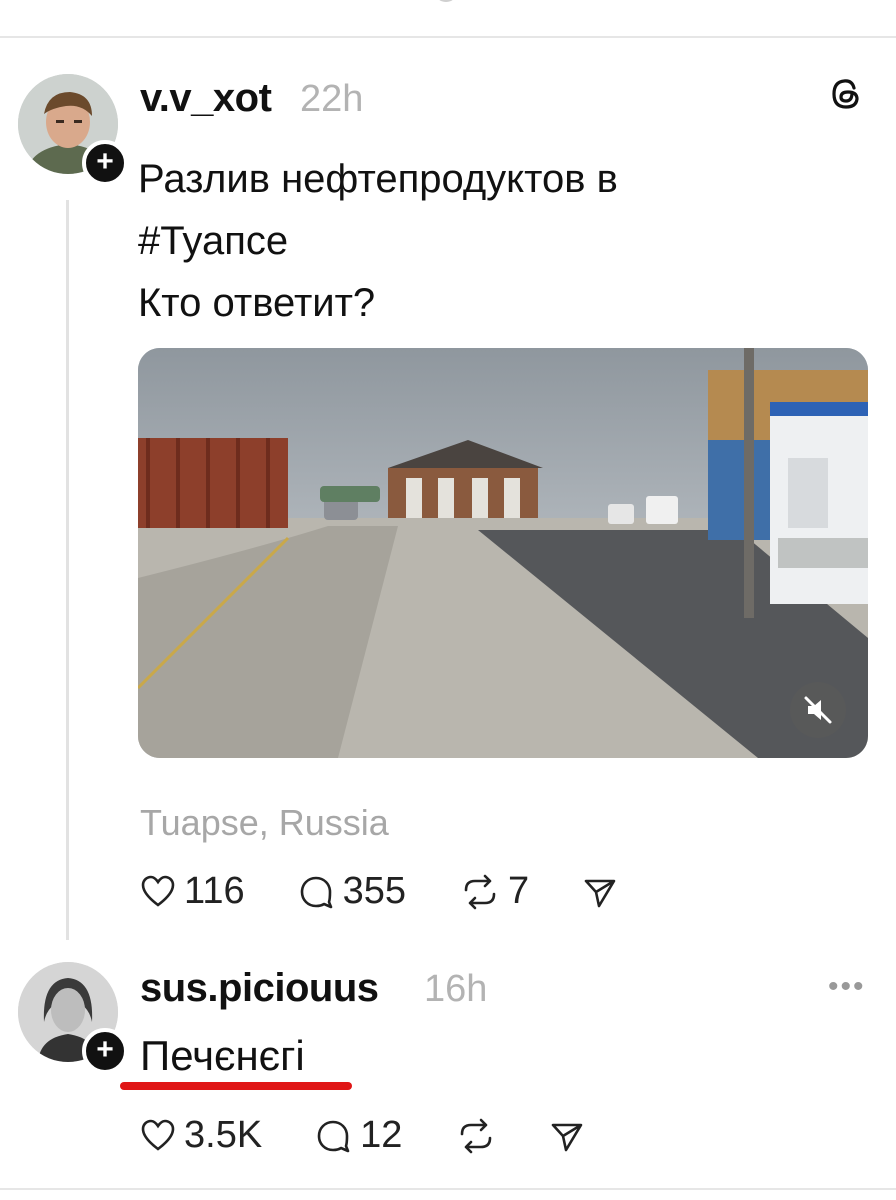 Image resolution: width=896 pixels, height=1200 pixels. Describe the element at coordinates (222, 1055) in the screenshot. I see `reply-text: Печєнєгі` at that location.